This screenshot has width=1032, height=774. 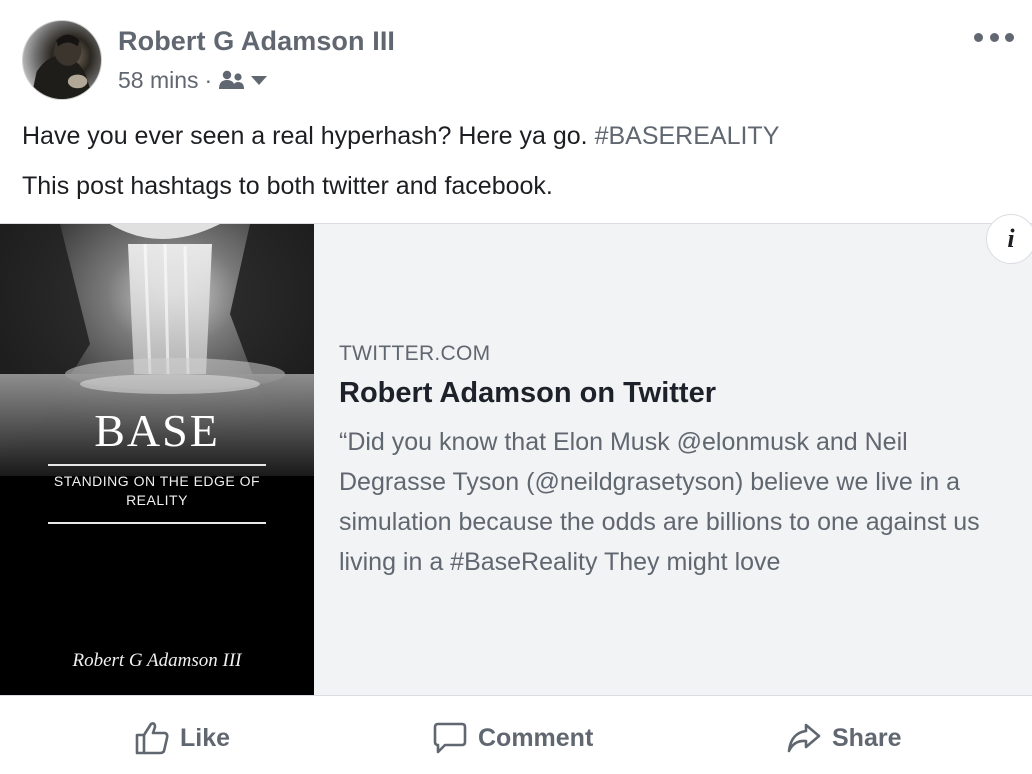 What do you see at coordinates (415, 353) in the screenshot?
I see `link-domain: TWITTER.COM` at bounding box center [415, 353].